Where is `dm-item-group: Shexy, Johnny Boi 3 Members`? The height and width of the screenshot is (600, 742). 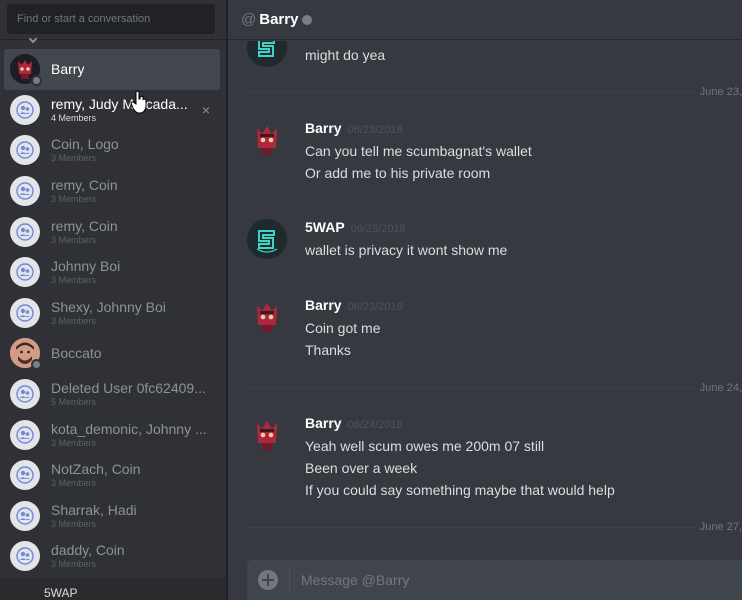
dm-item-group: Shexy, Johnny Boi 3 Members is located at coordinates (112, 313).